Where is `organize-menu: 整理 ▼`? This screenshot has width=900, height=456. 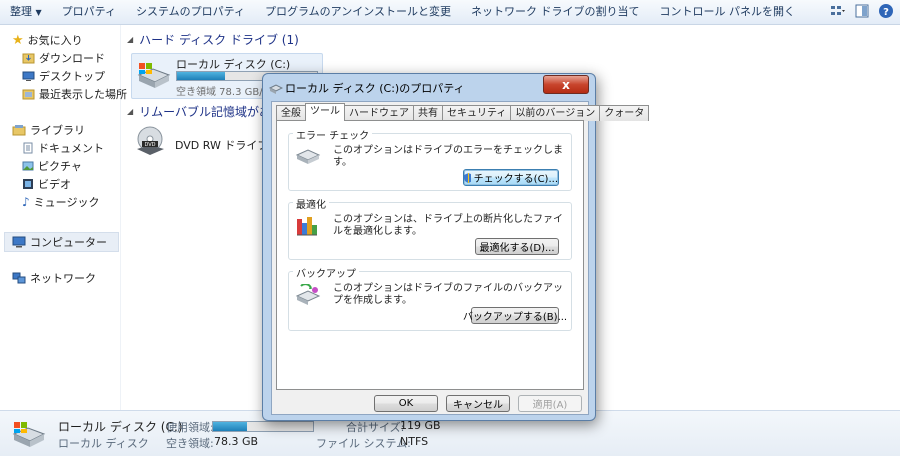 organize-menu: 整理 ▼ is located at coordinates (26, 12).